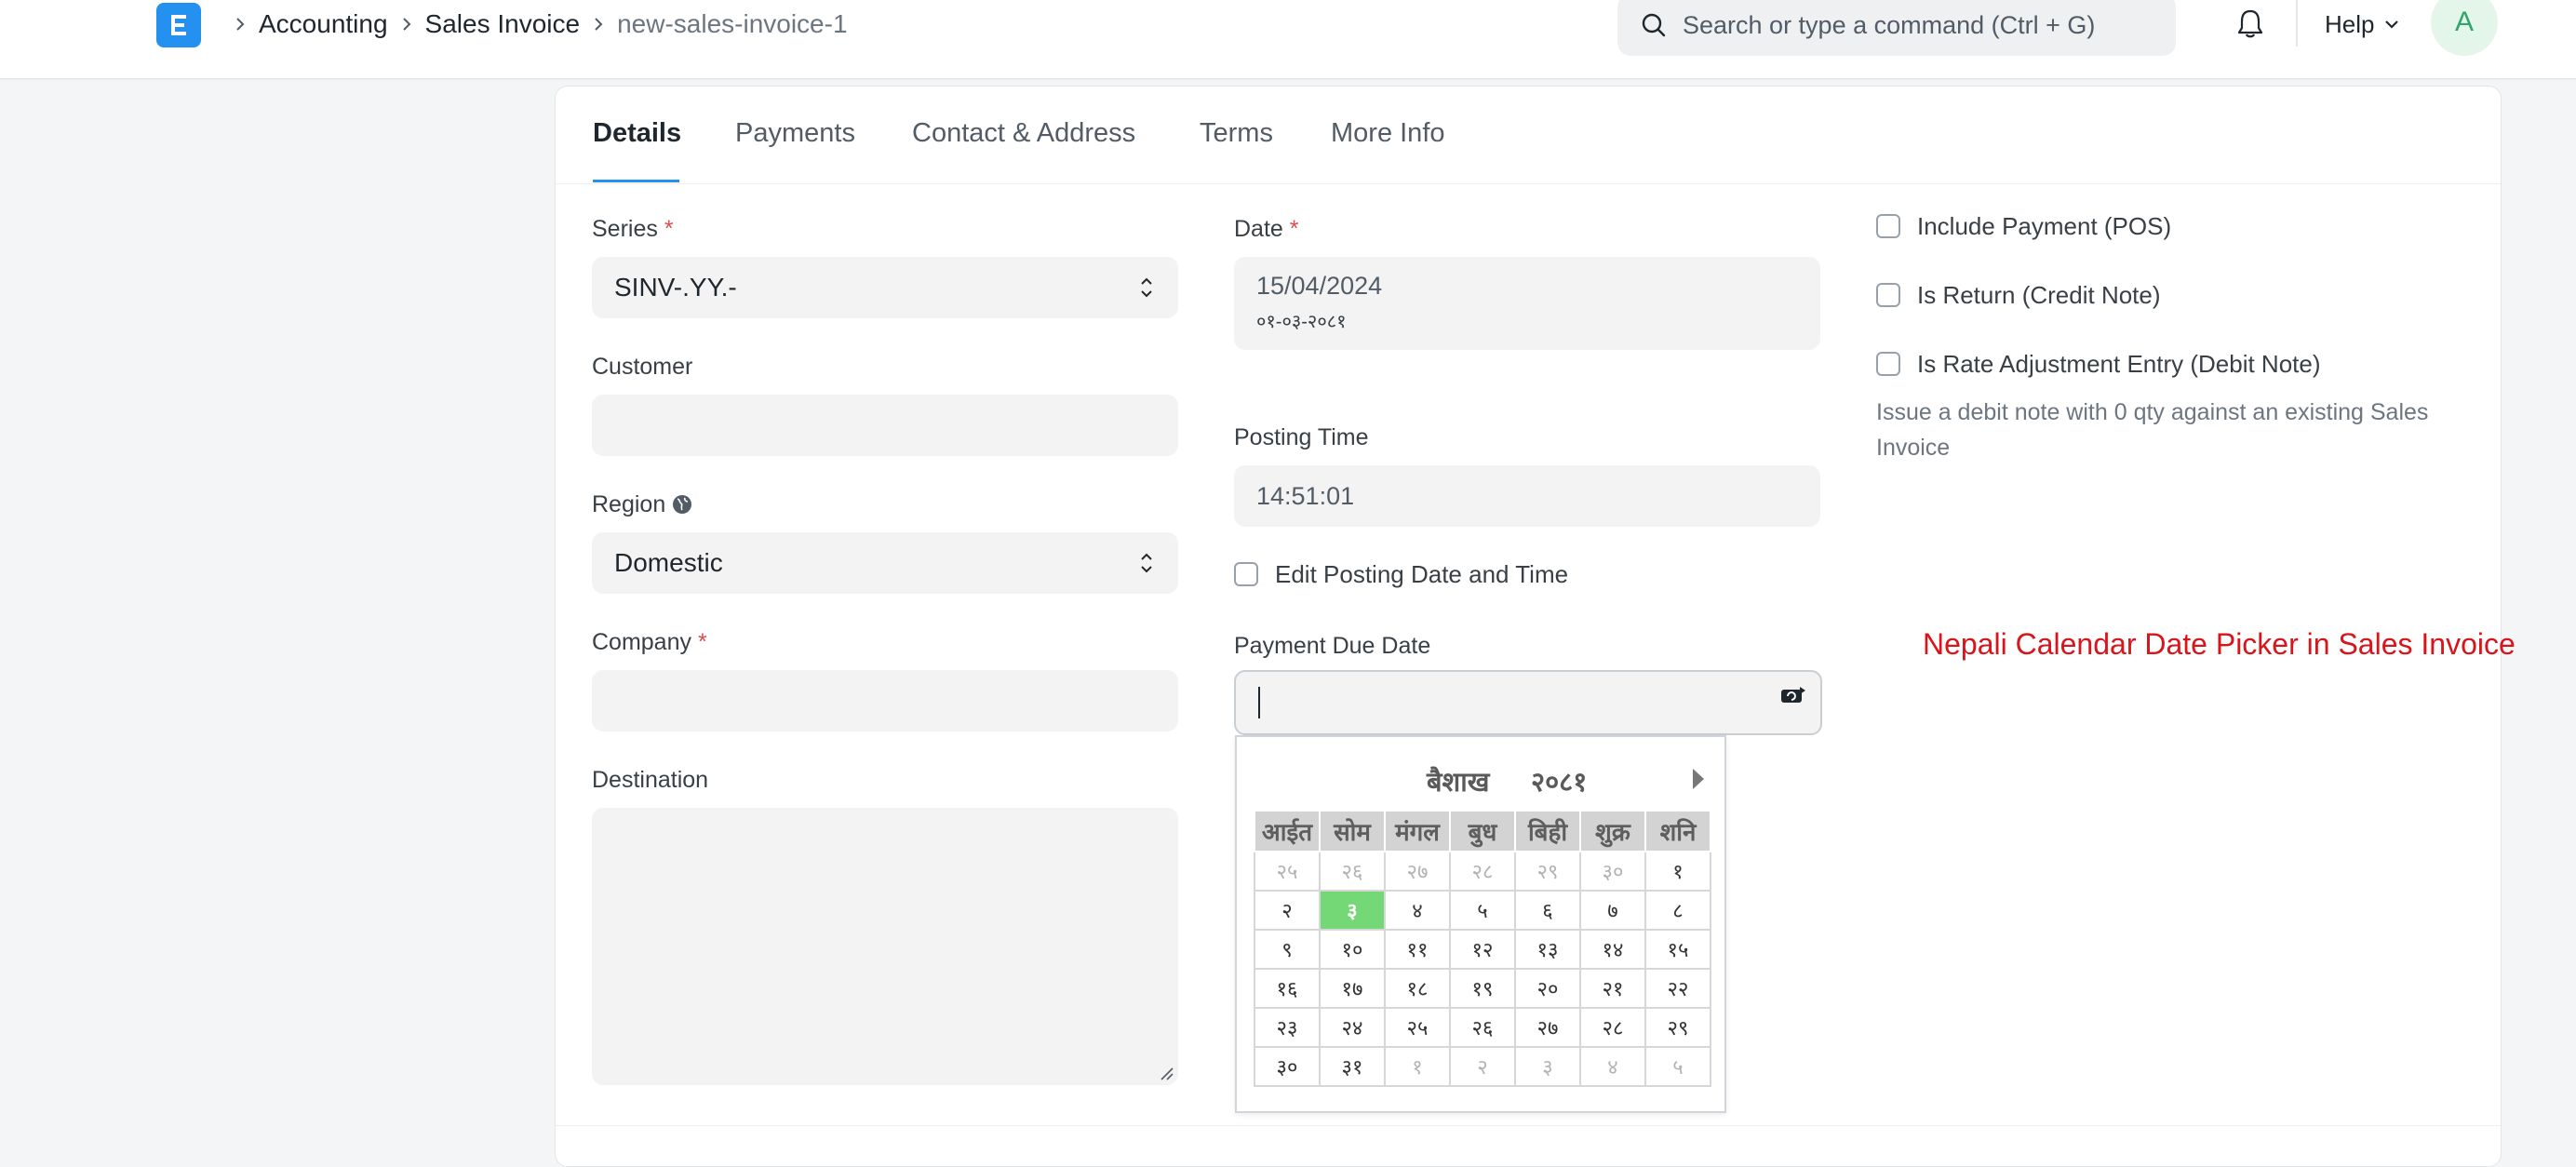  What do you see at coordinates (1352, 910) in the screenshot?
I see `calendar-day-today: ३` at bounding box center [1352, 910].